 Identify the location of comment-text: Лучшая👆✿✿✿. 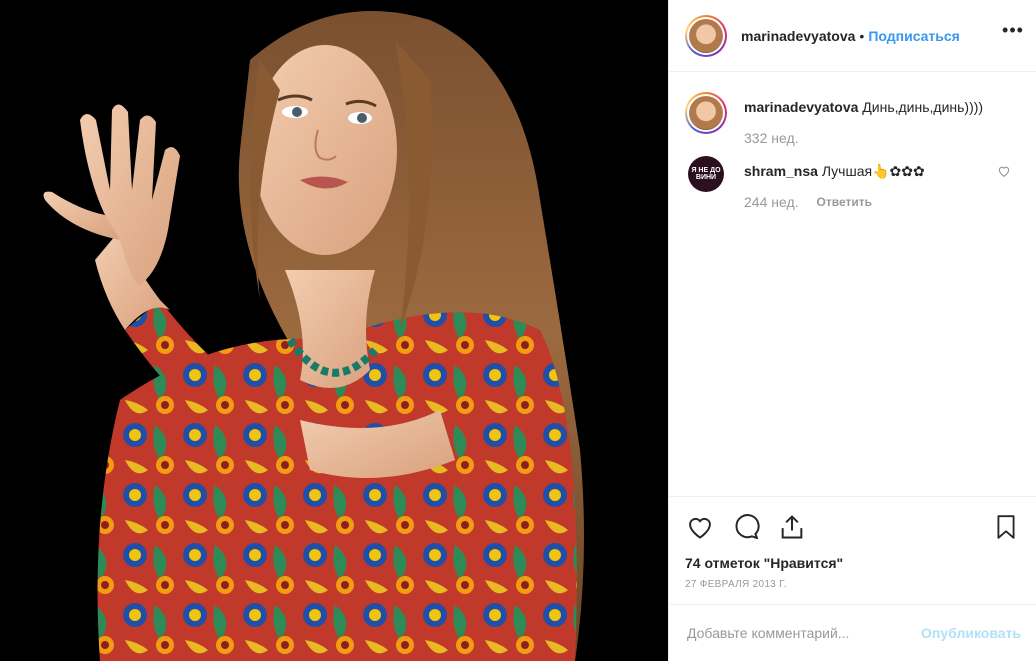
(873, 171).